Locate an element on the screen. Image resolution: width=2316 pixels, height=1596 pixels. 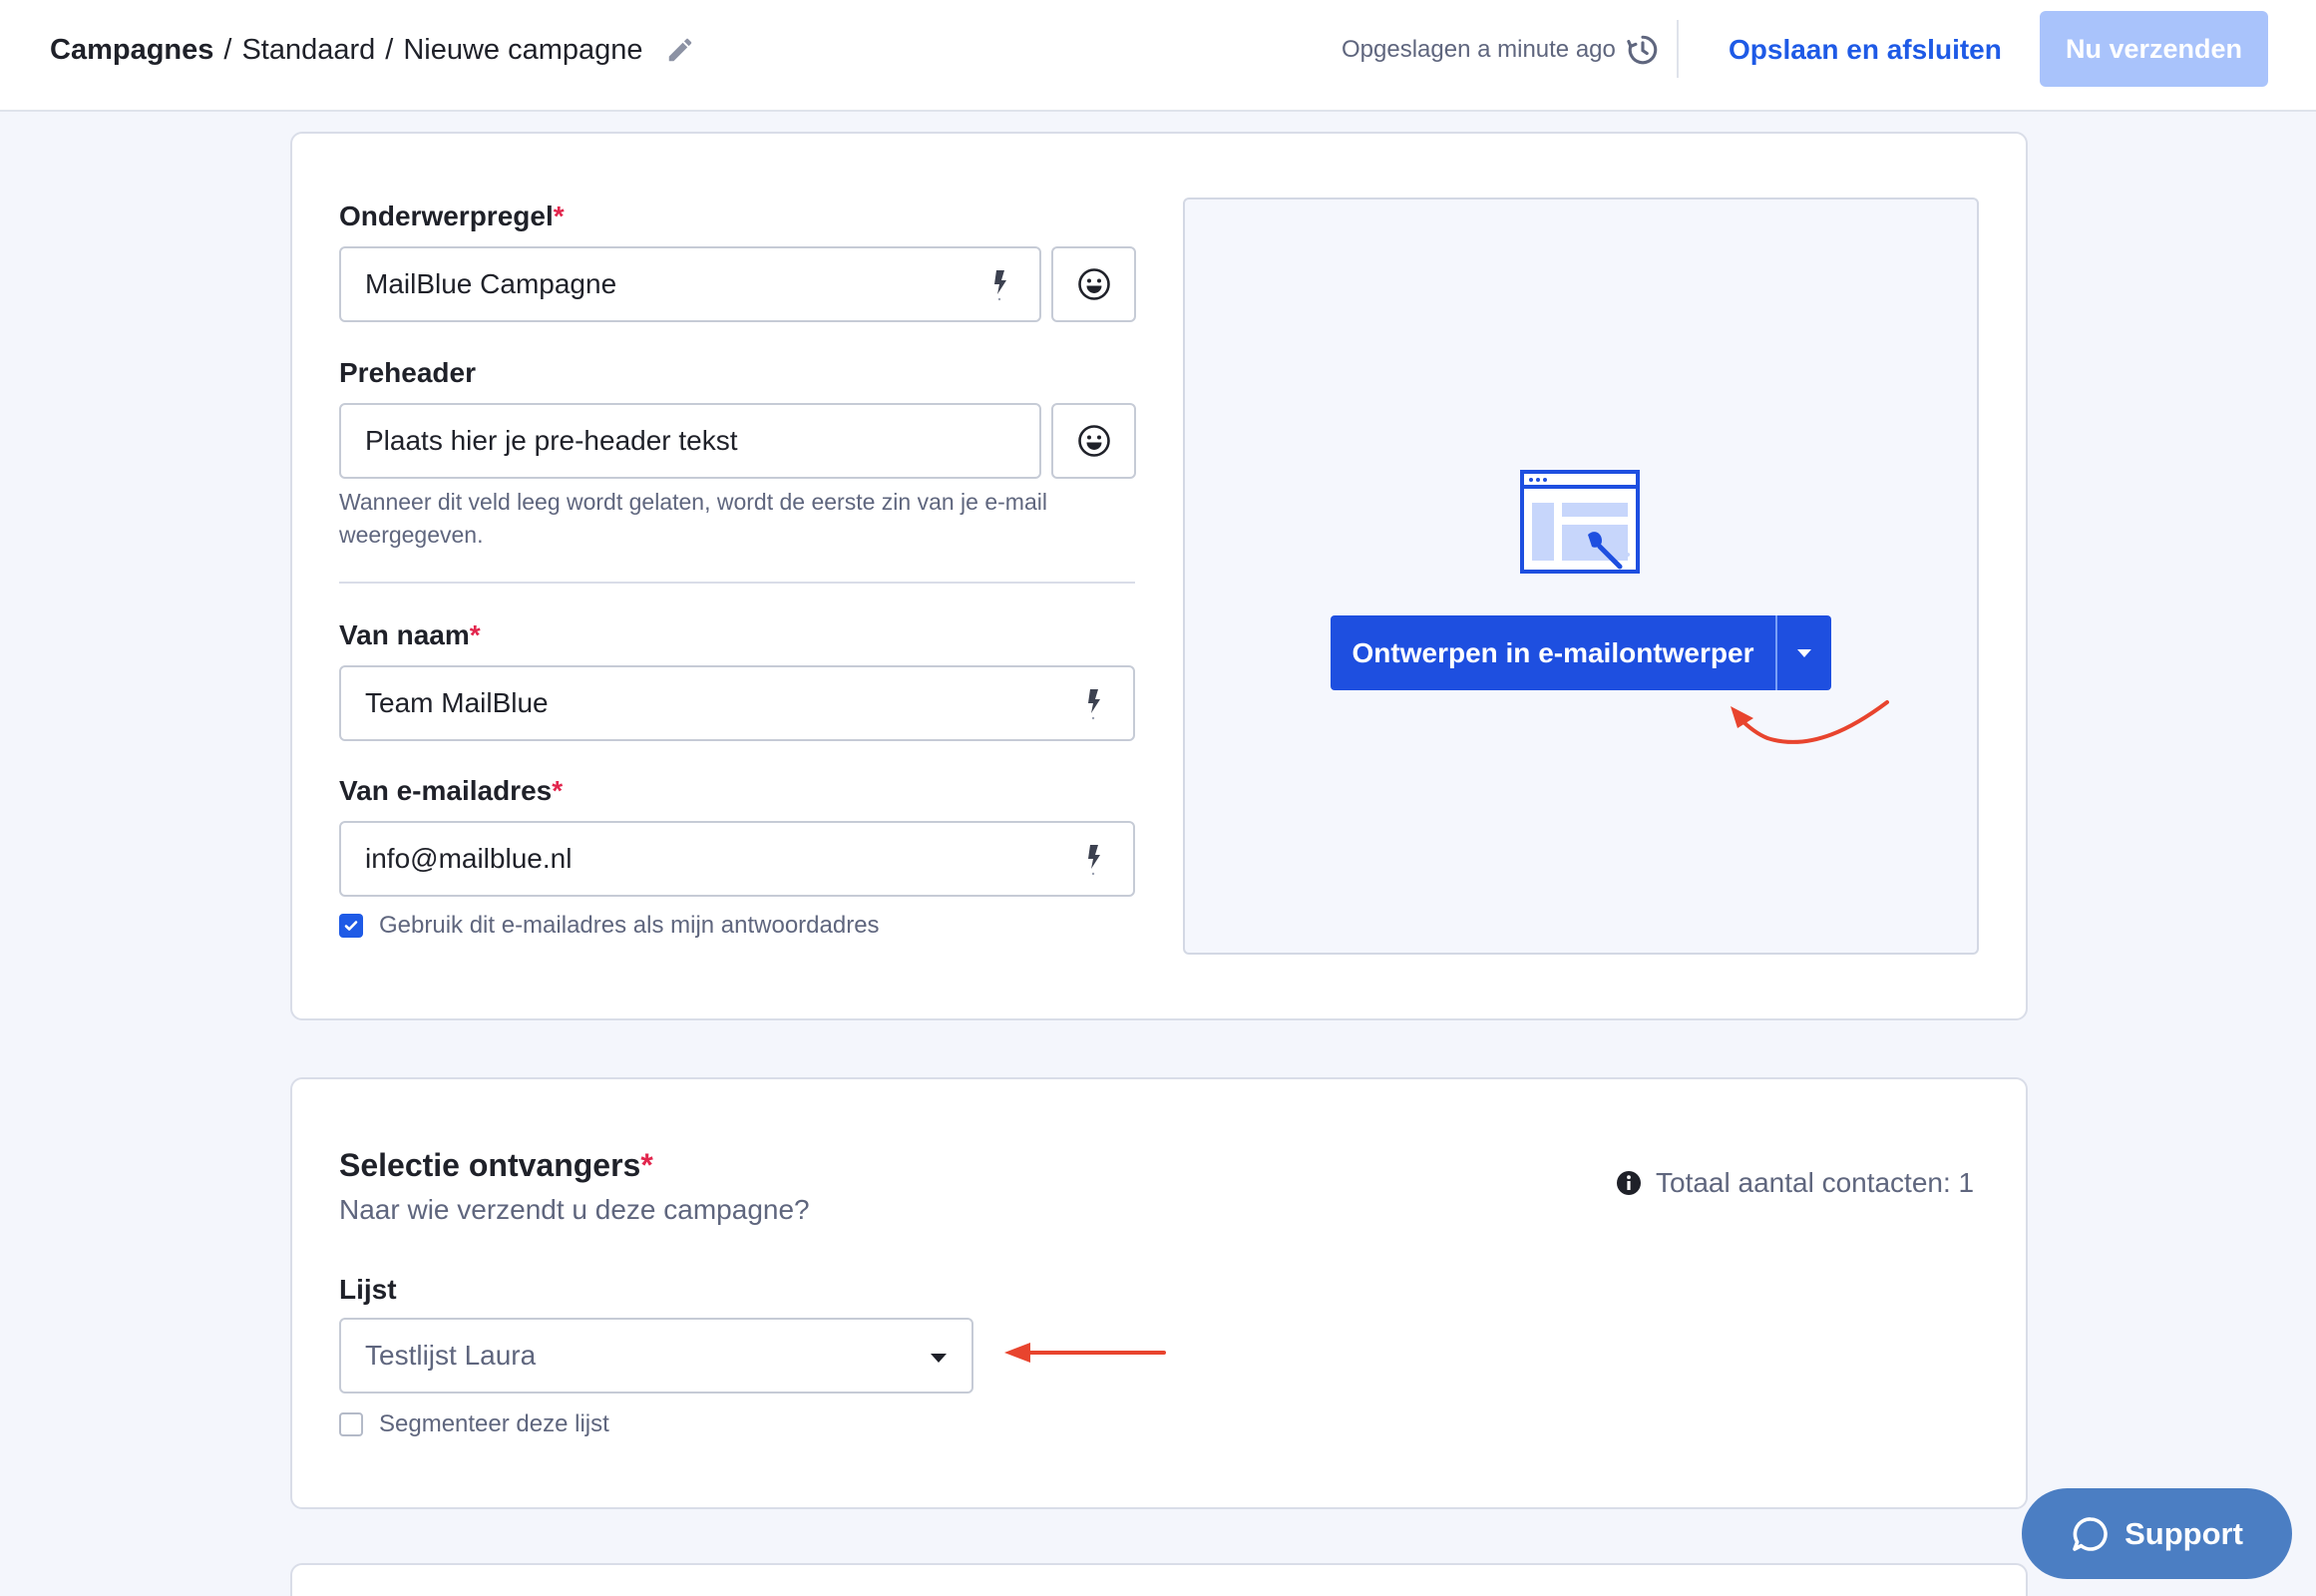
saved-status-text: Opgeslagen a minute ago is located at coordinates (1479, 49).